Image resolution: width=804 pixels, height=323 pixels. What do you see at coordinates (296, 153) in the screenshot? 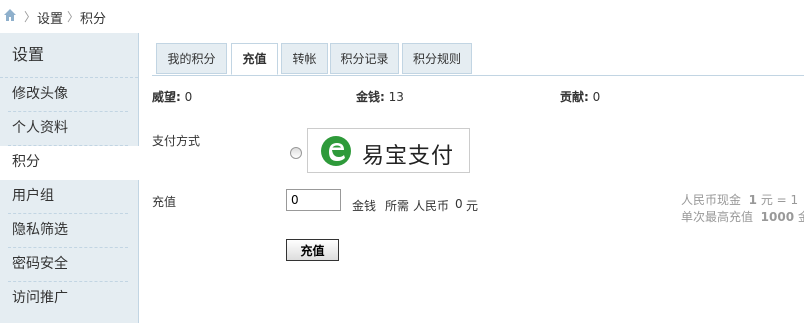
I see `payment-radio` at bounding box center [296, 153].